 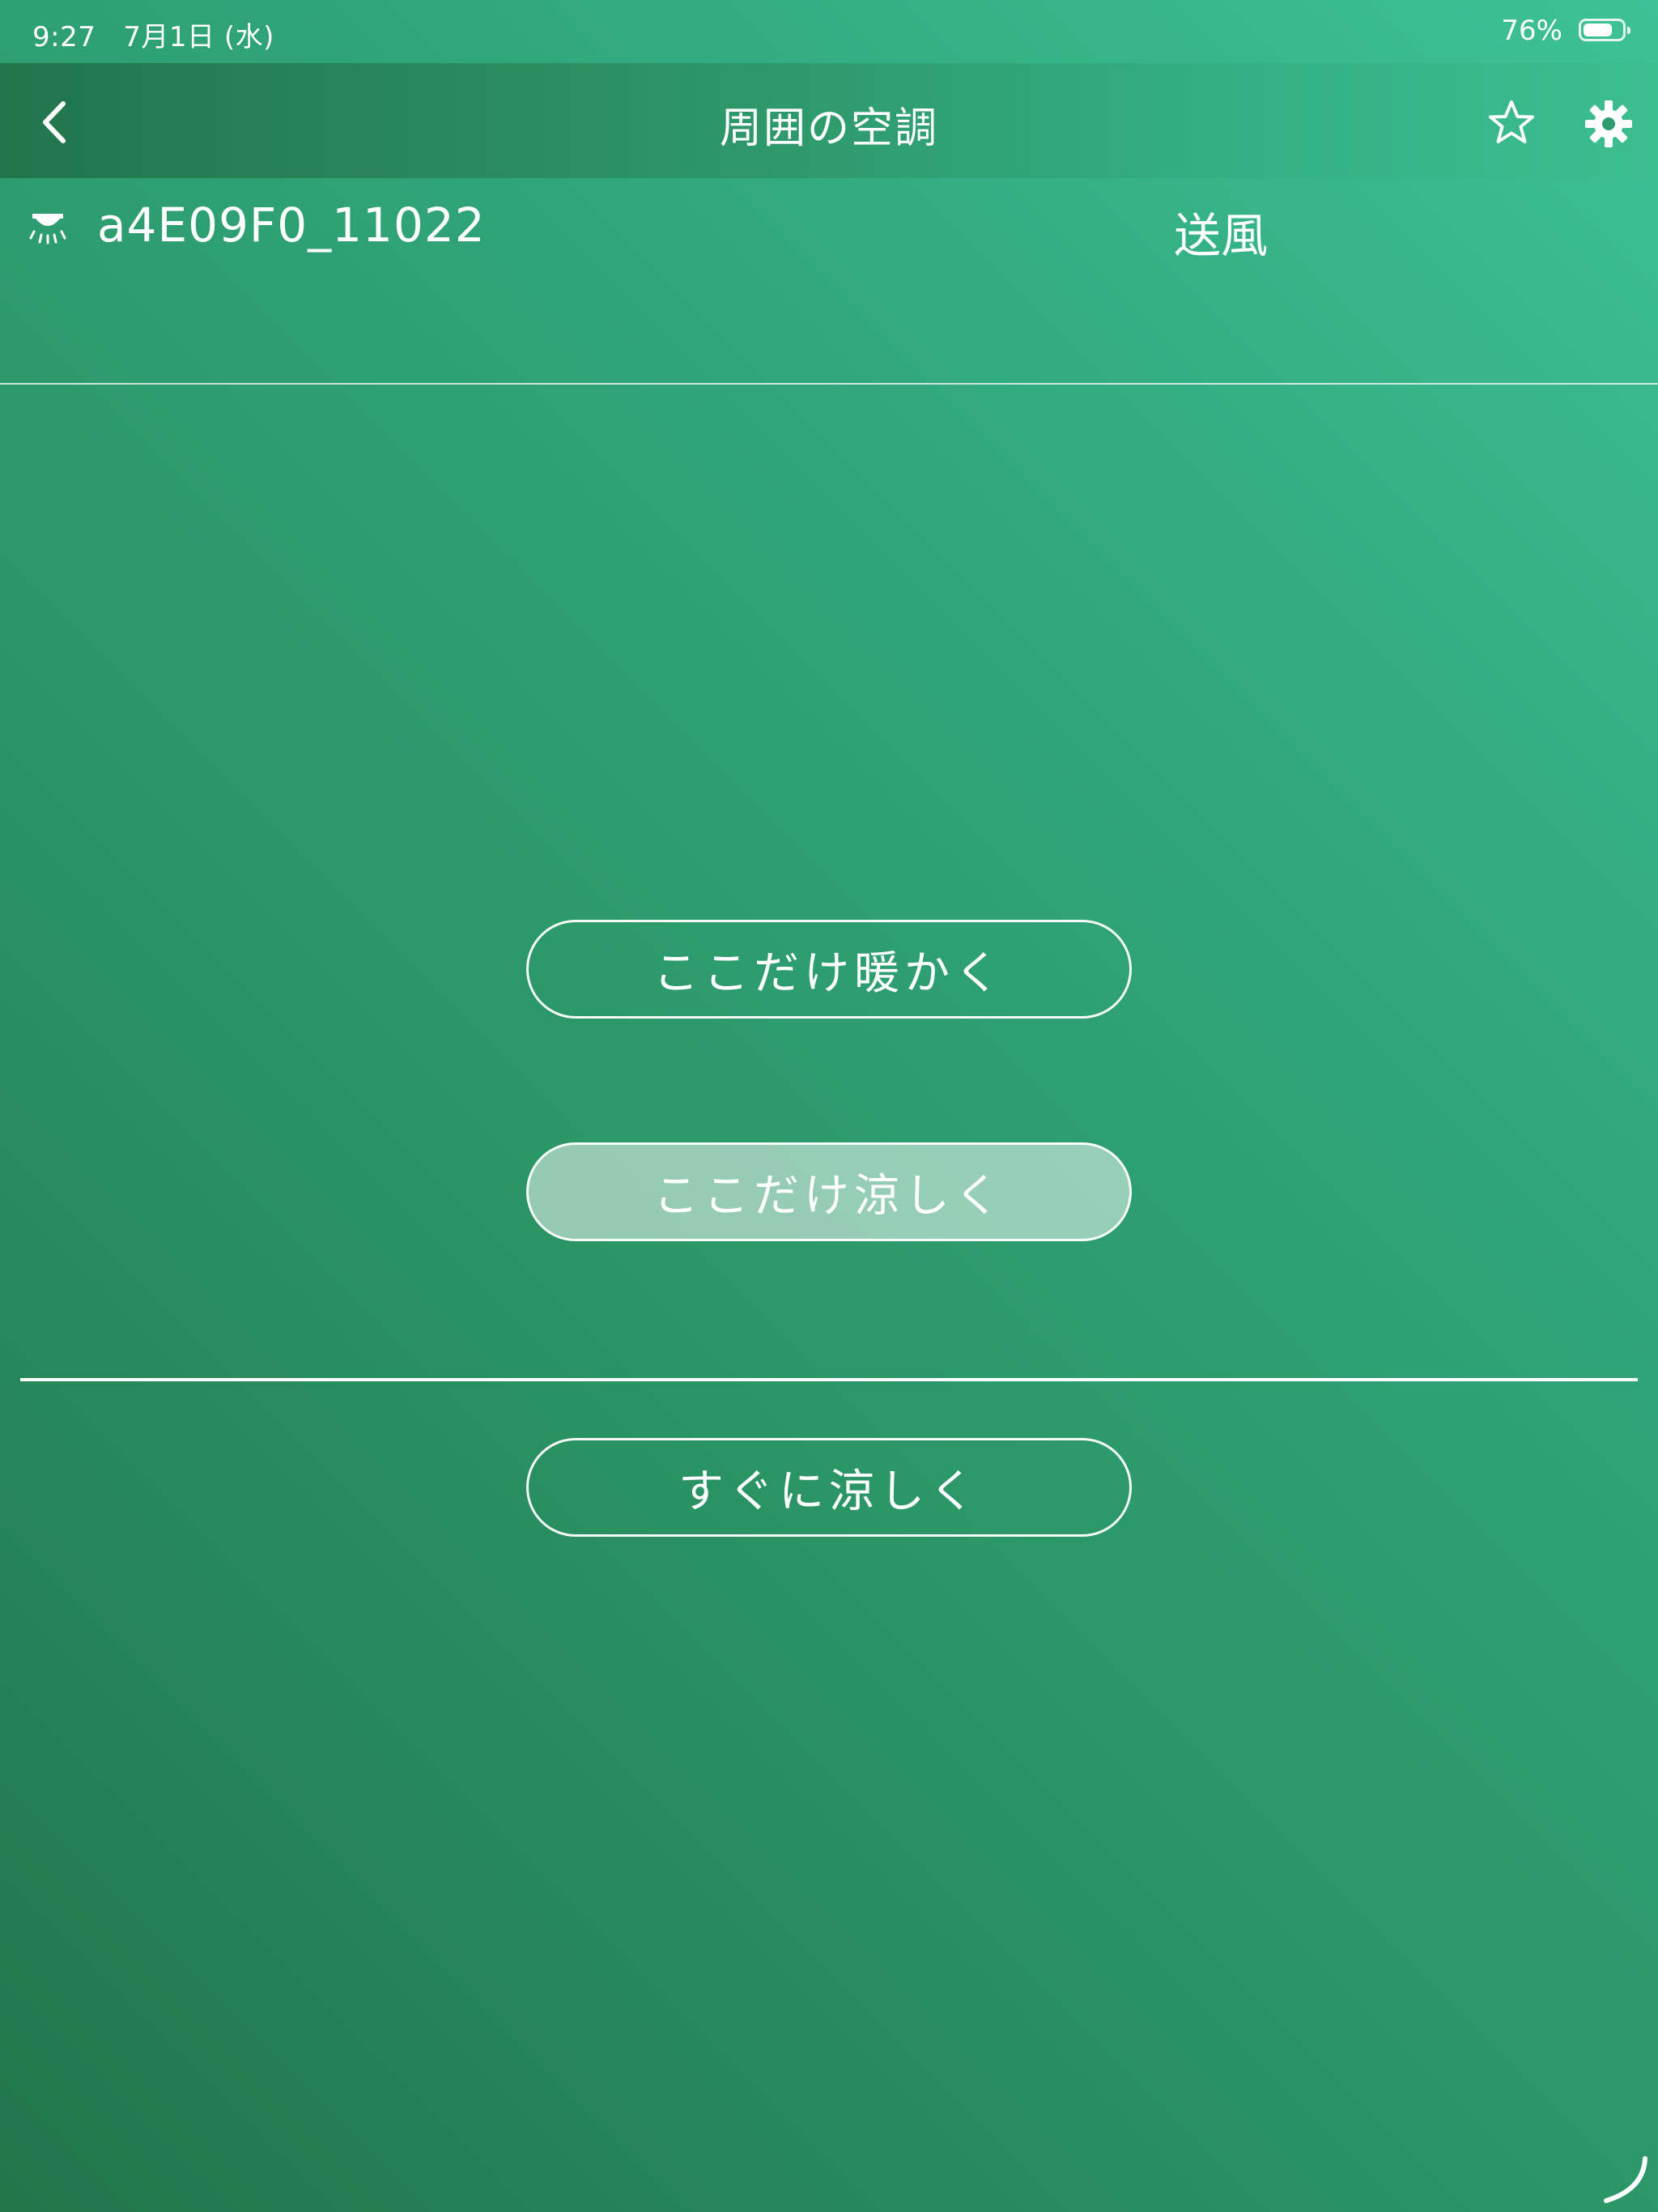 I want to click on gear-icon, so click(x=1608, y=123).